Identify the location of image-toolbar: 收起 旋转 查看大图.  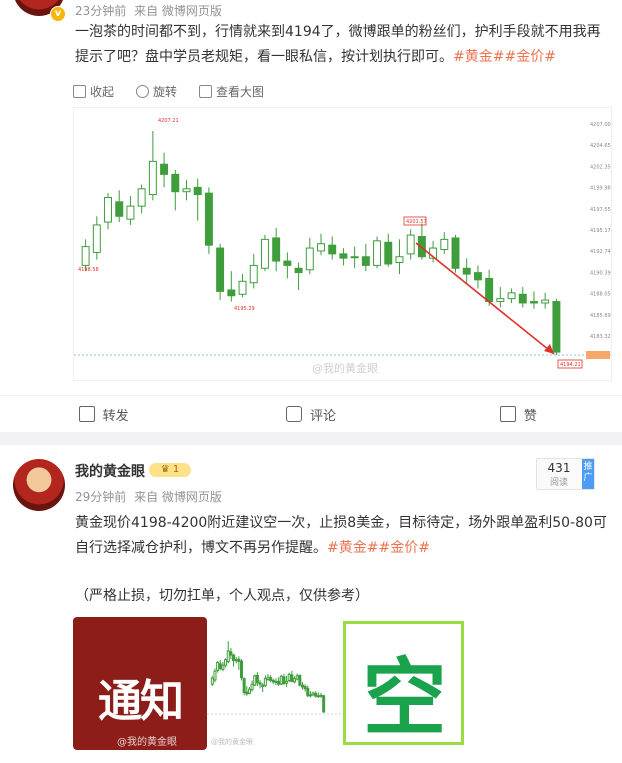
(168, 91).